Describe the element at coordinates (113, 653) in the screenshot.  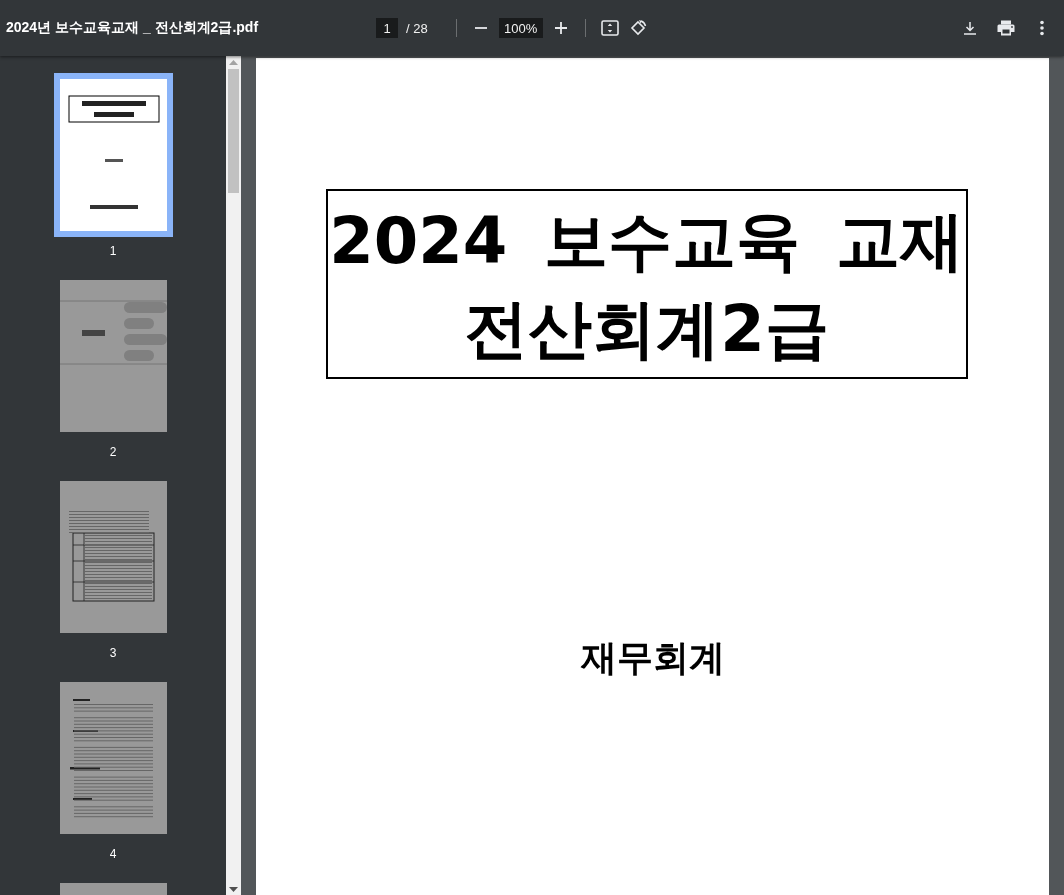
I see `page-number-label: 3` at that location.